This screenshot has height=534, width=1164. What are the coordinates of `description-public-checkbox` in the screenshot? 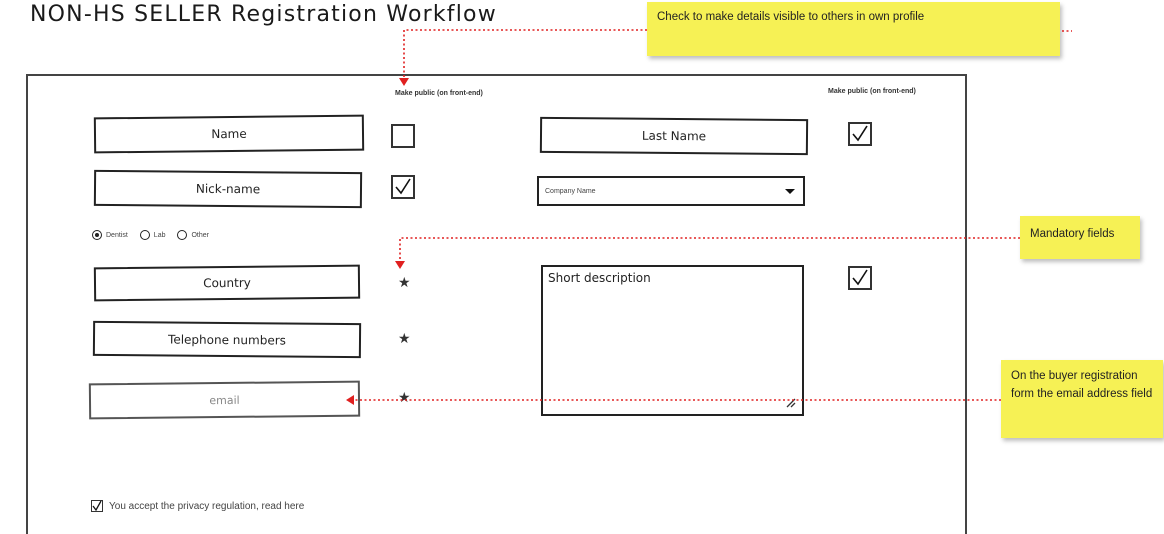 It's located at (860, 278).